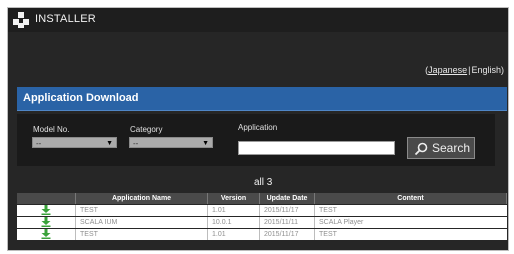 The height and width of the screenshot is (254, 514). What do you see at coordinates (234, 198) in the screenshot?
I see `header-version: Version` at bounding box center [234, 198].